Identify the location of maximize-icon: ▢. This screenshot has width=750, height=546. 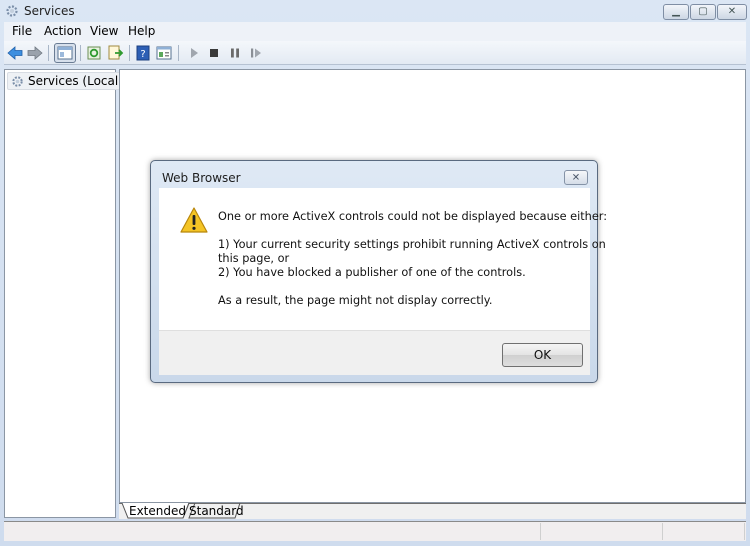
(703, 11).